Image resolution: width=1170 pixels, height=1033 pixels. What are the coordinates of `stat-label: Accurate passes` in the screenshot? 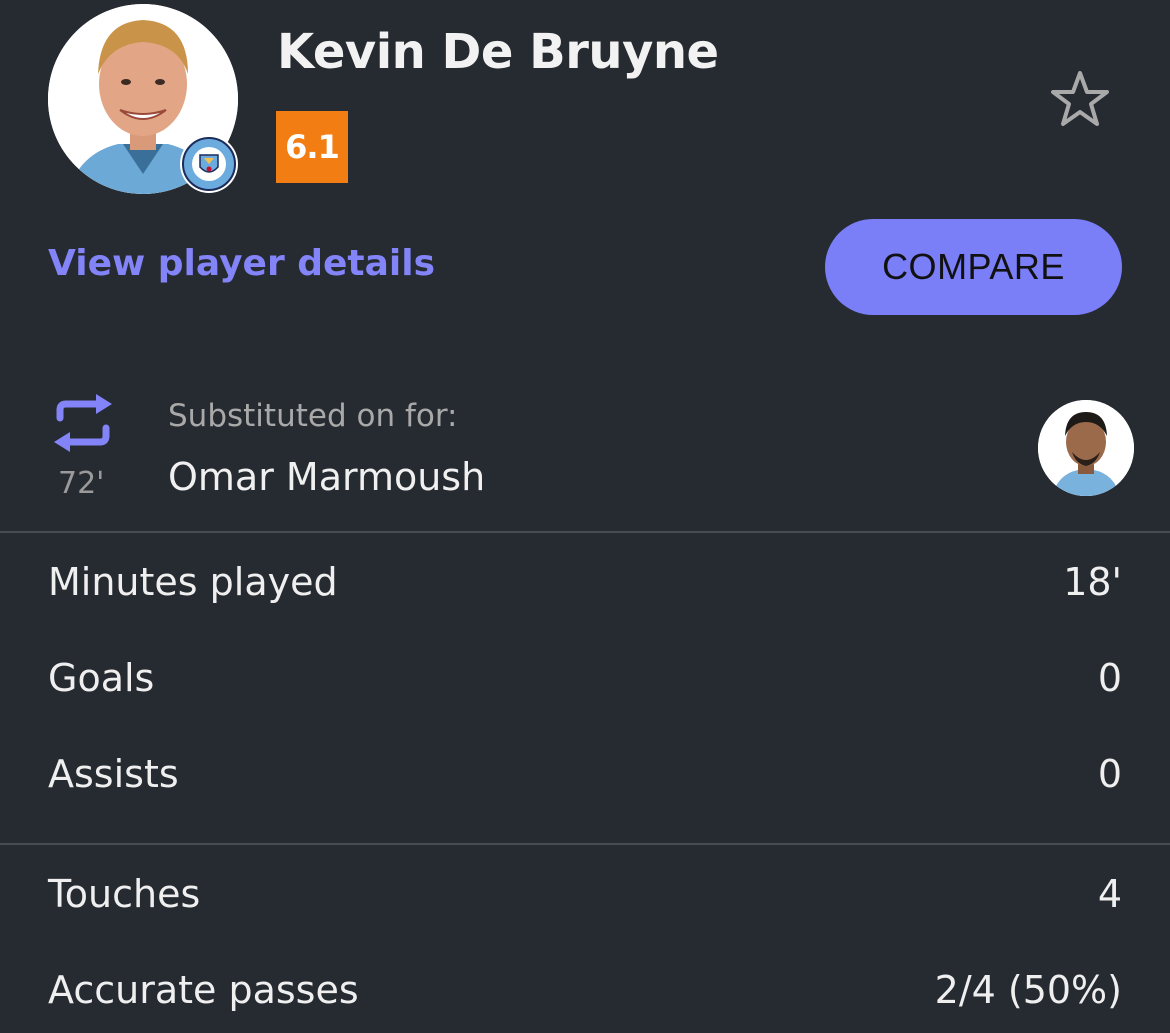 It's located at (203, 990).